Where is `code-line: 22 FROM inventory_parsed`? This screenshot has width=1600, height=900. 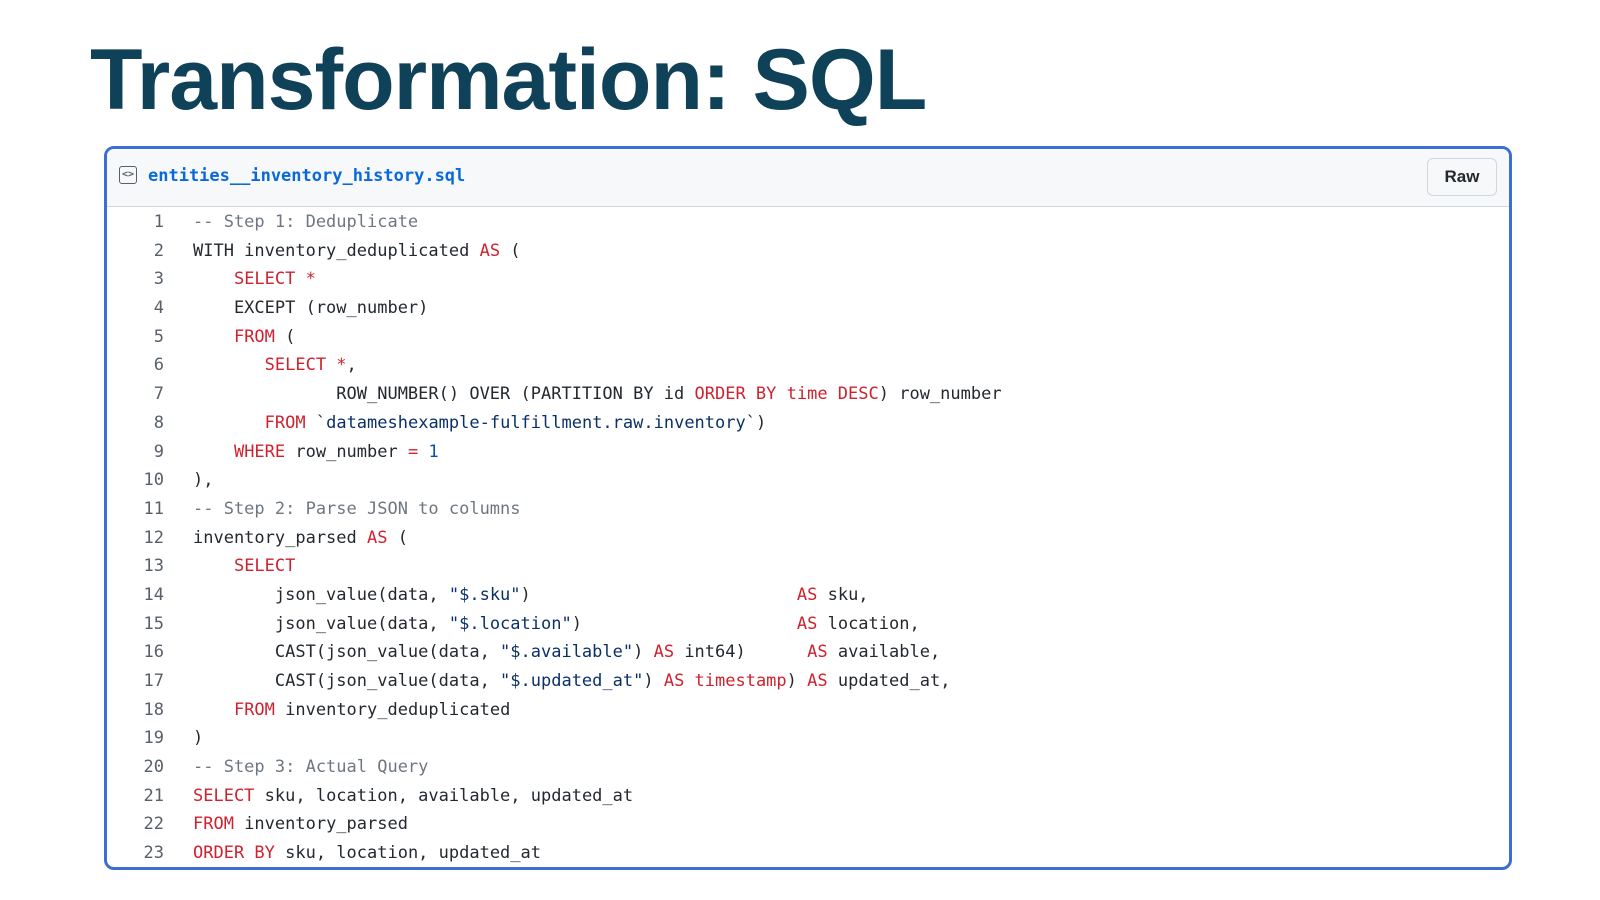 code-line: 22 FROM inventory_parsed is located at coordinates (808, 824).